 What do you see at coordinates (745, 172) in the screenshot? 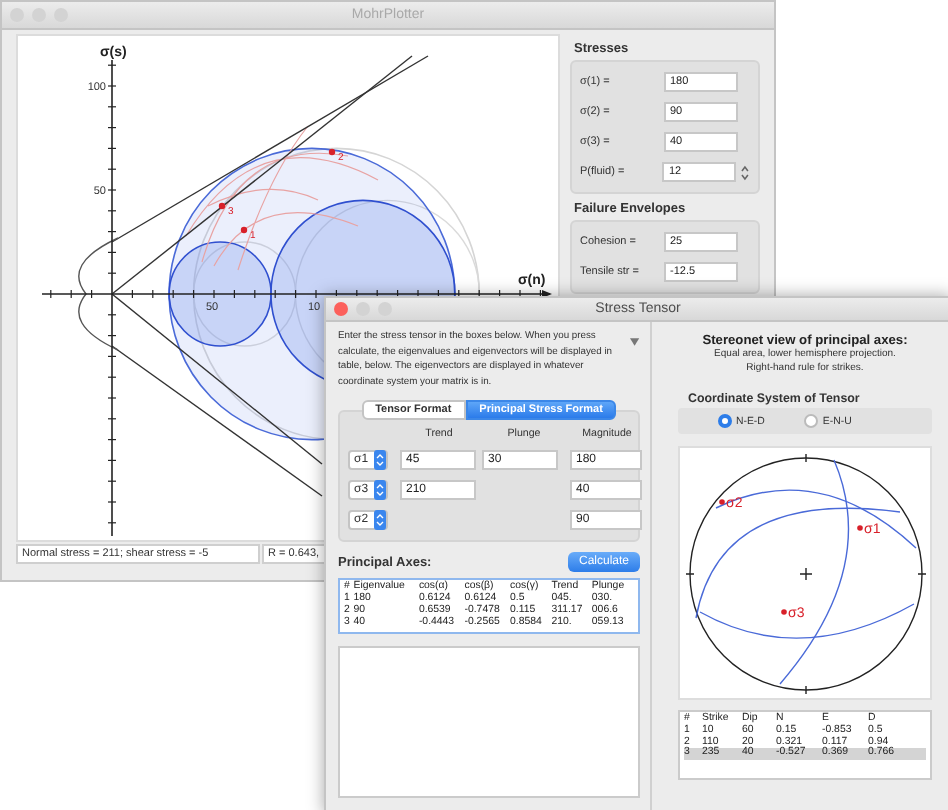
I see `stepper-icon` at bounding box center [745, 172].